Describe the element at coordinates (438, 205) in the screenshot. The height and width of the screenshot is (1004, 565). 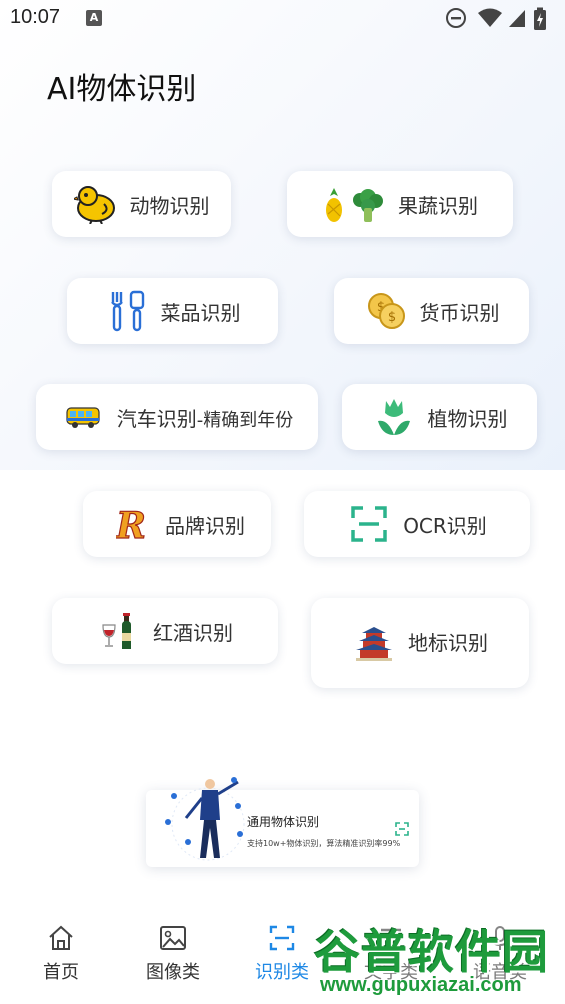
I see `fruit-vegetable-recognition-label: 果蔬识别` at that location.